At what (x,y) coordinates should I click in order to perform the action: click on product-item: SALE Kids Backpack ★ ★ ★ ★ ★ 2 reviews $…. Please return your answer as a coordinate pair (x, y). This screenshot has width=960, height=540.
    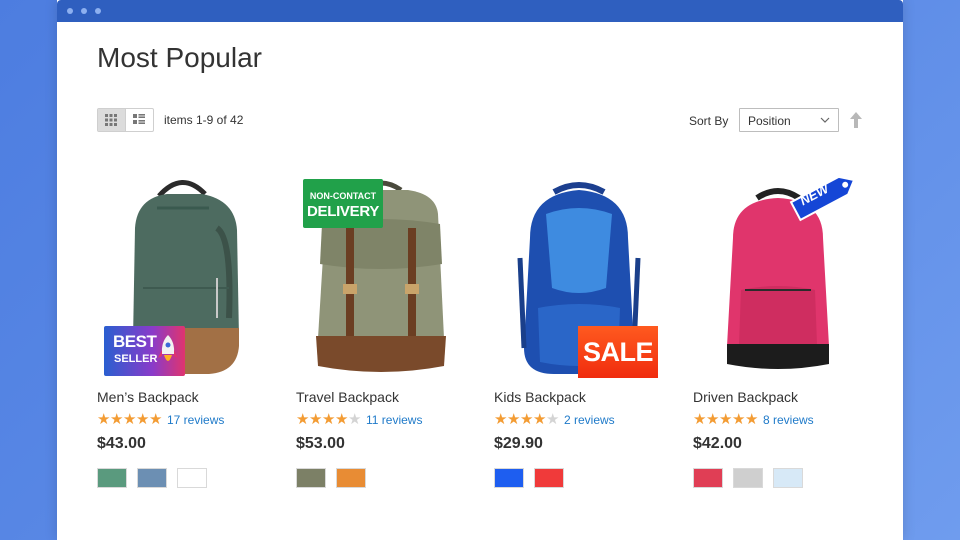
    Looking at the image, I should click on (579, 328).